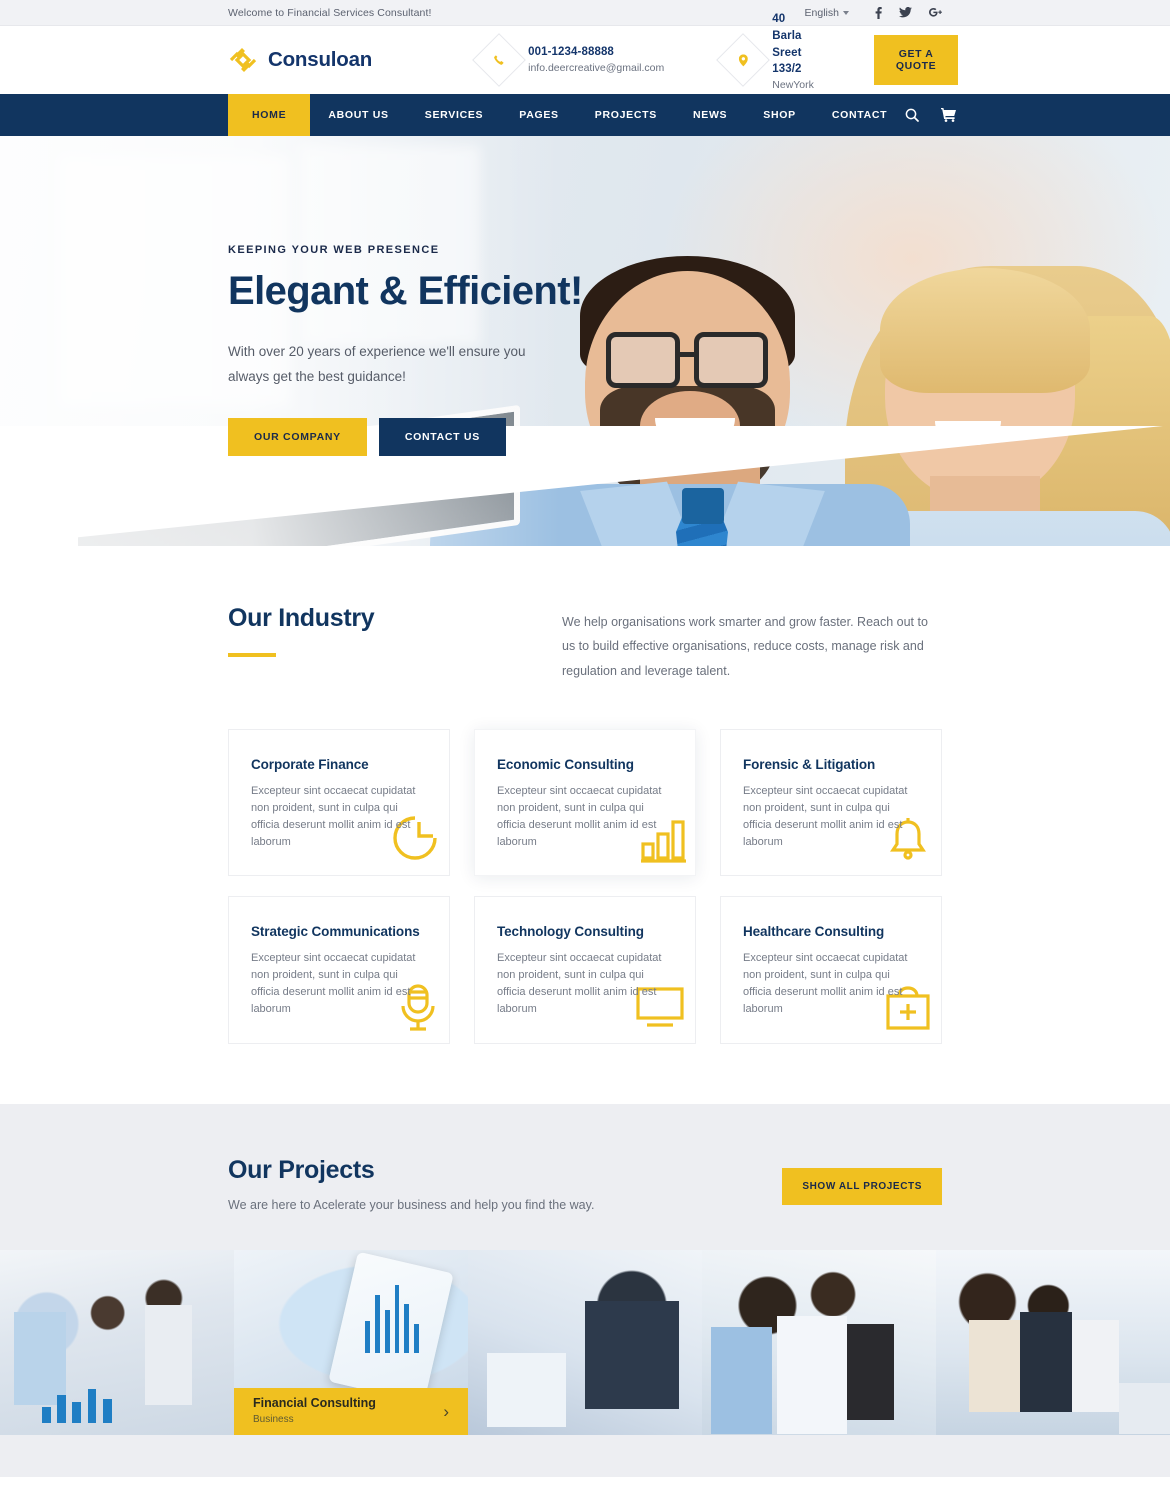 The image size is (1170, 1500). What do you see at coordinates (912, 115) in the screenshot?
I see `search-icon` at bounding box center [912, 115].